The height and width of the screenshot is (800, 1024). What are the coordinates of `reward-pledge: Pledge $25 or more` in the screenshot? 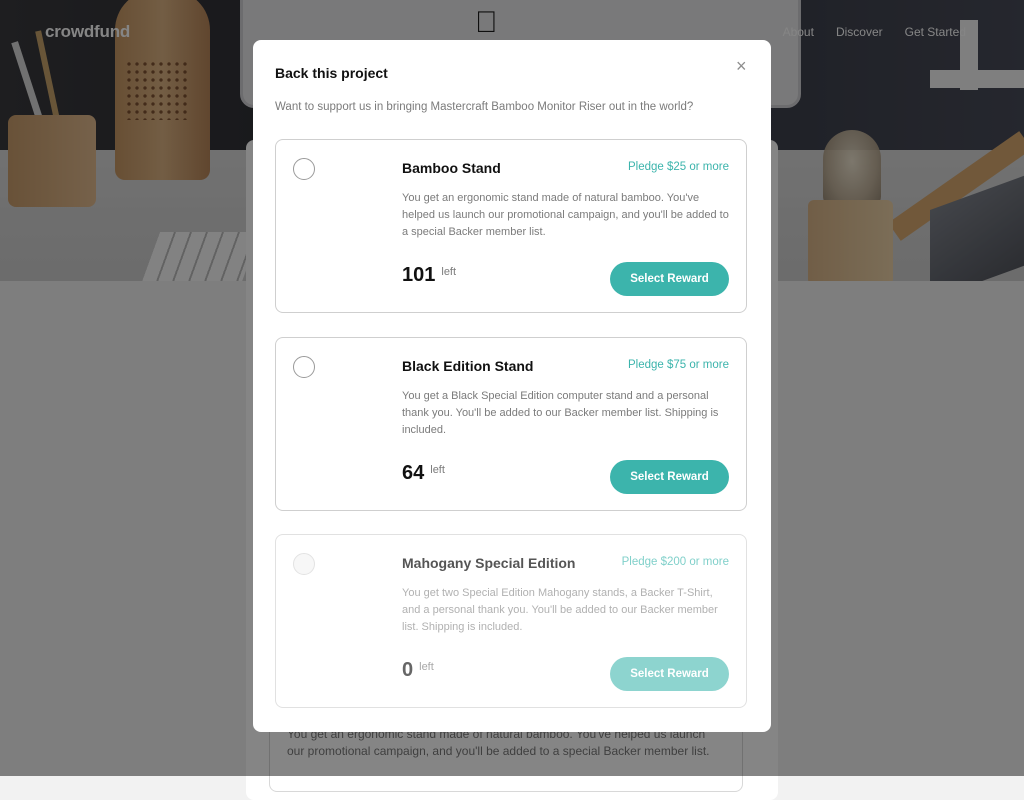 It's located at (678, 167).